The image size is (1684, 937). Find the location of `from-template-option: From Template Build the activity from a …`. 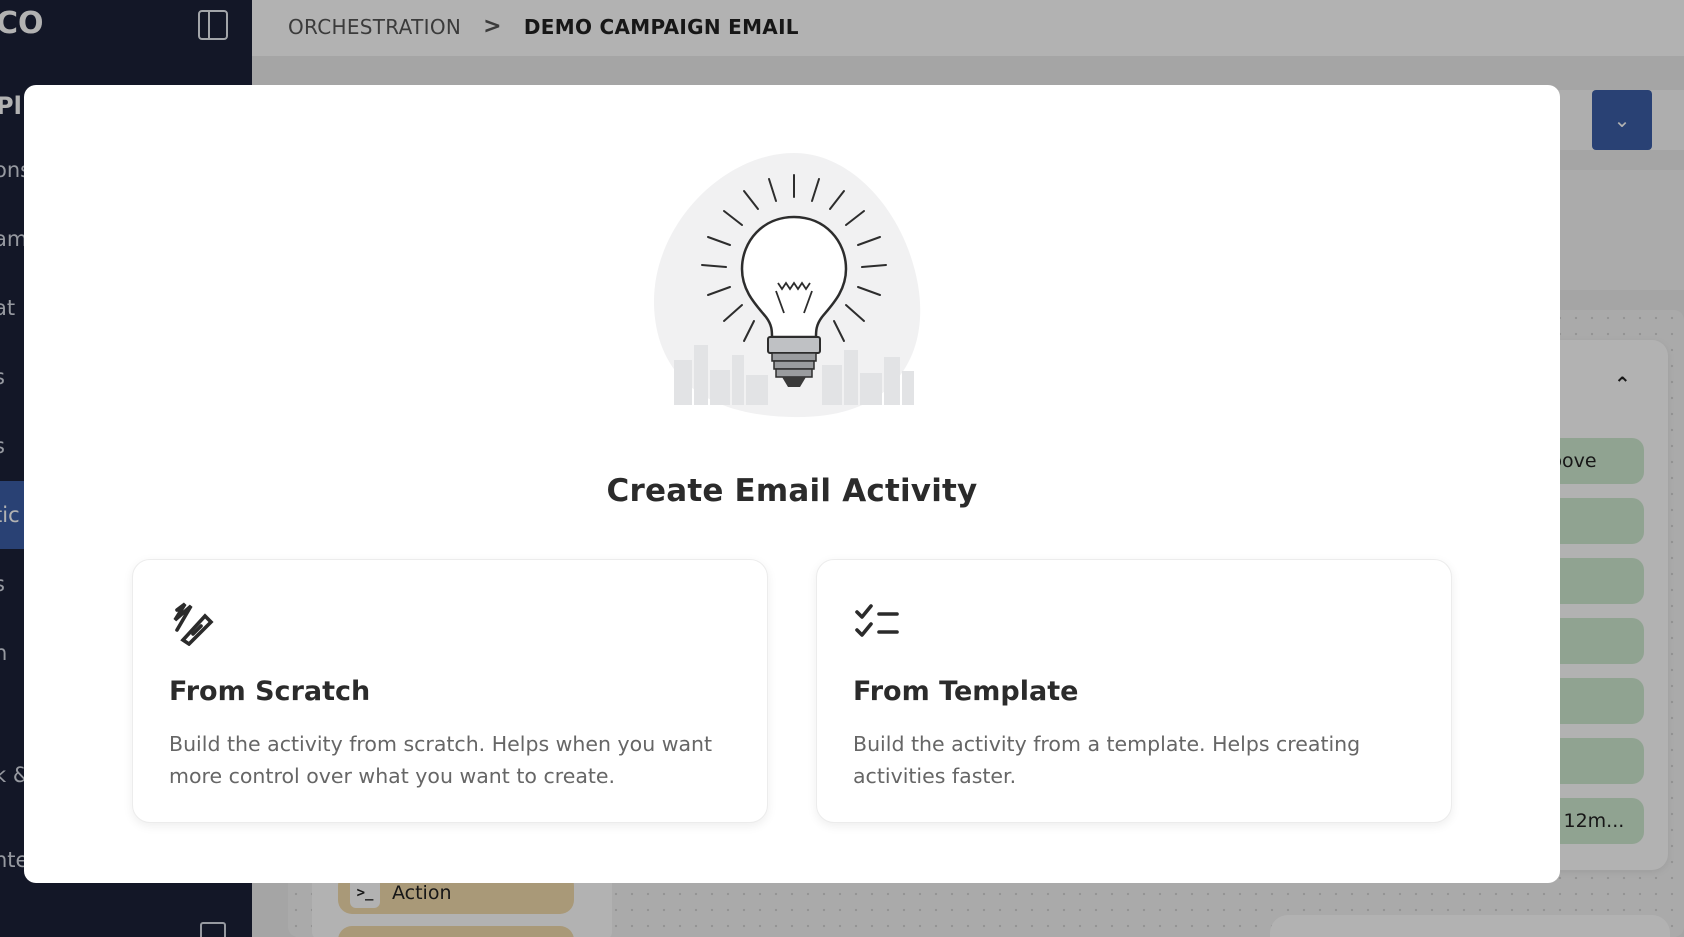

from-template-option: From Template Build the activity from a … is located at coordinates (1134, 691).